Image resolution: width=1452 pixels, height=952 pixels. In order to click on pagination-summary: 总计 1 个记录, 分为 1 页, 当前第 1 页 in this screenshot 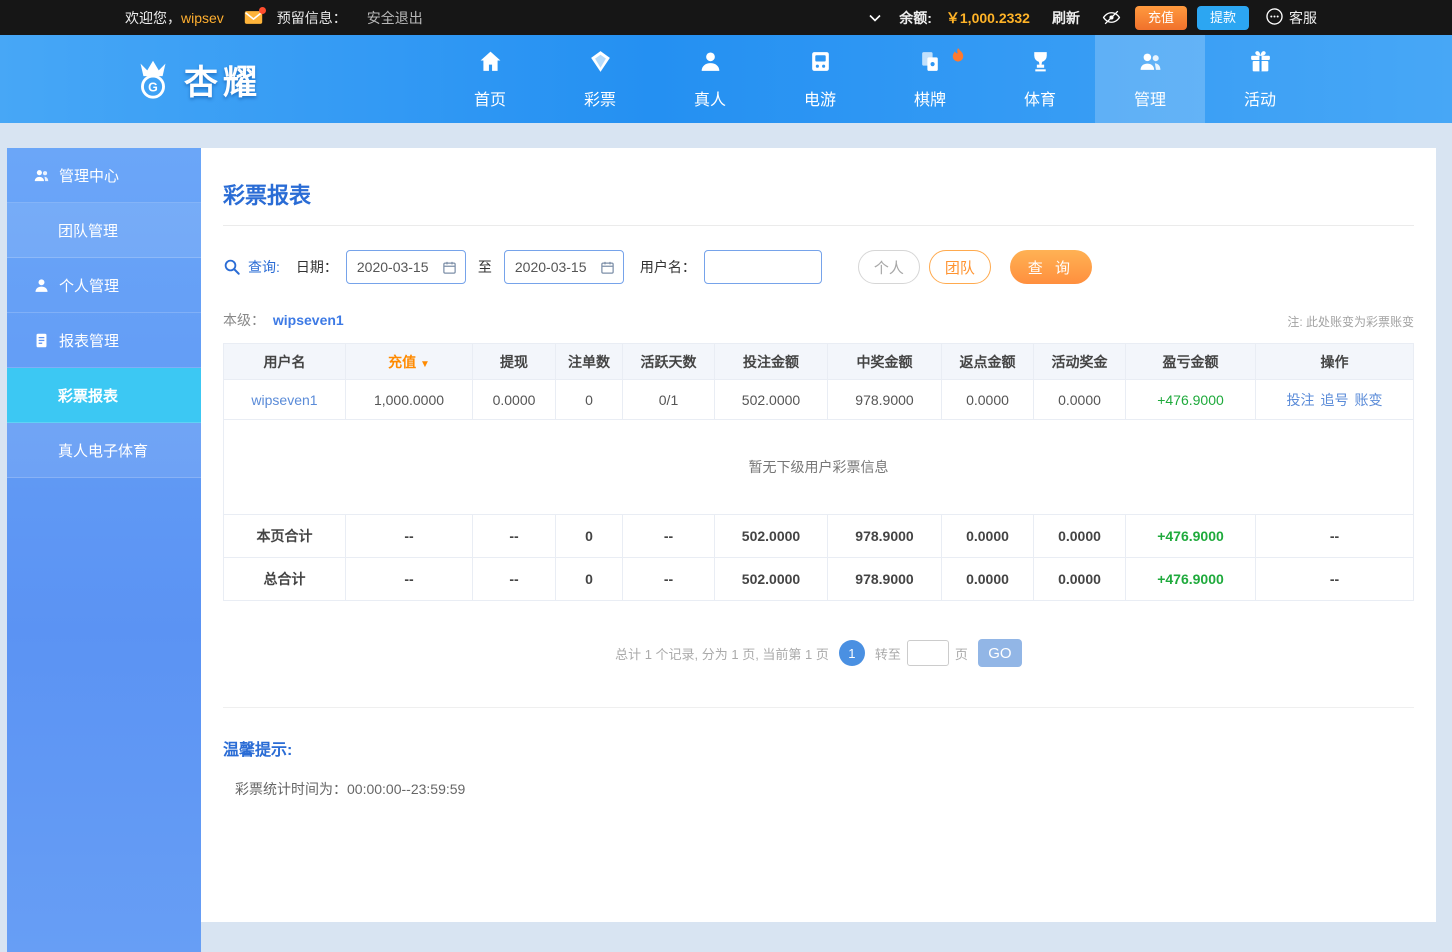, I will do `click(722, 654)`.